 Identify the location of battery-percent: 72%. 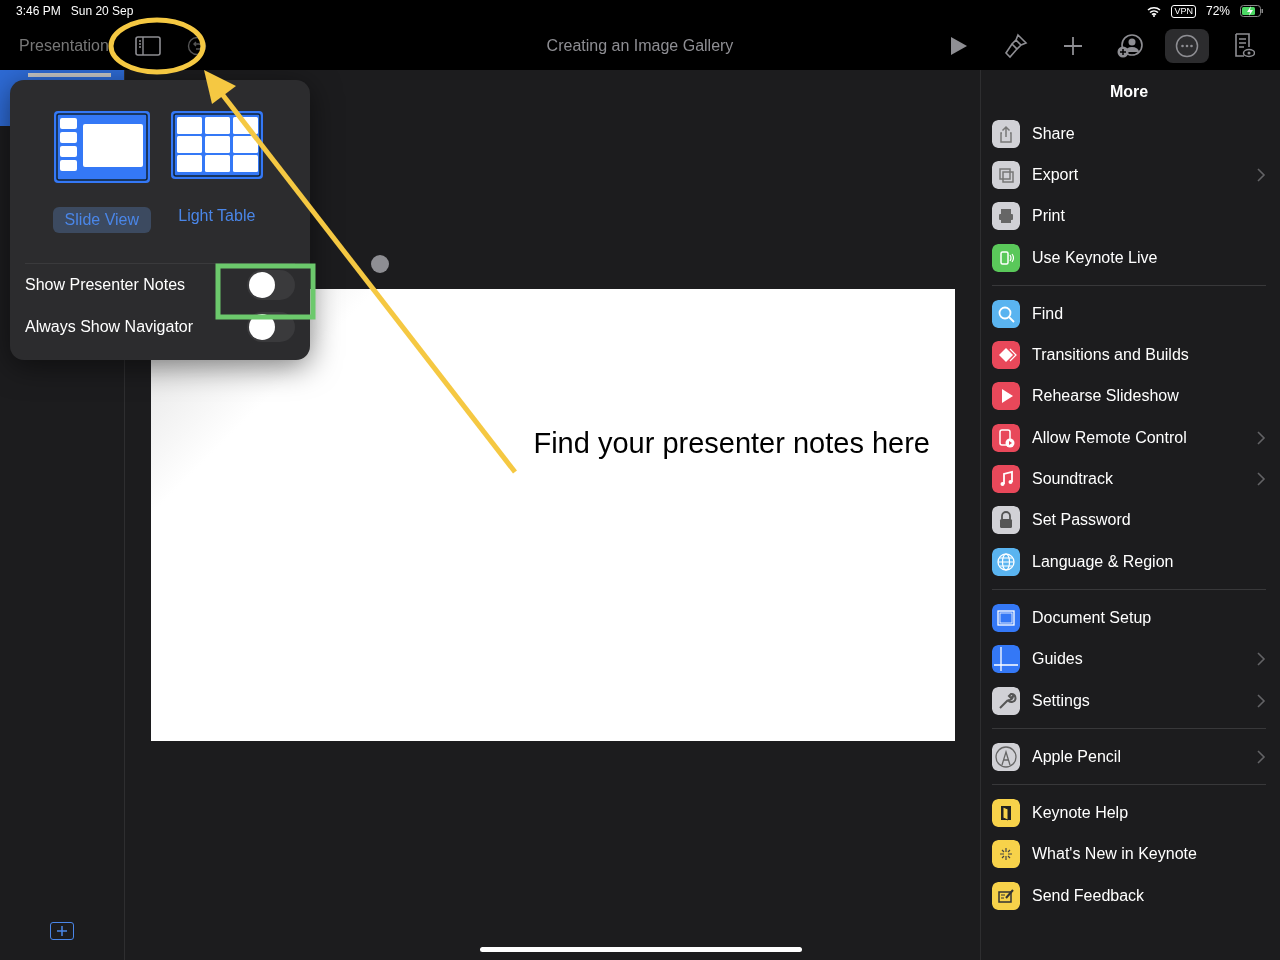
(1217, 11).